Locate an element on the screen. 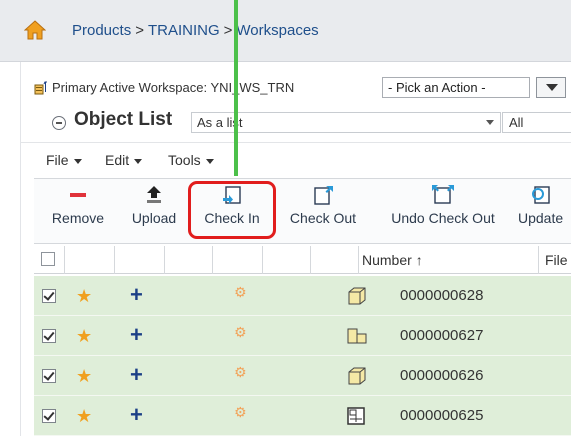  remove-button: Remove is located at coordinates (78, 205).